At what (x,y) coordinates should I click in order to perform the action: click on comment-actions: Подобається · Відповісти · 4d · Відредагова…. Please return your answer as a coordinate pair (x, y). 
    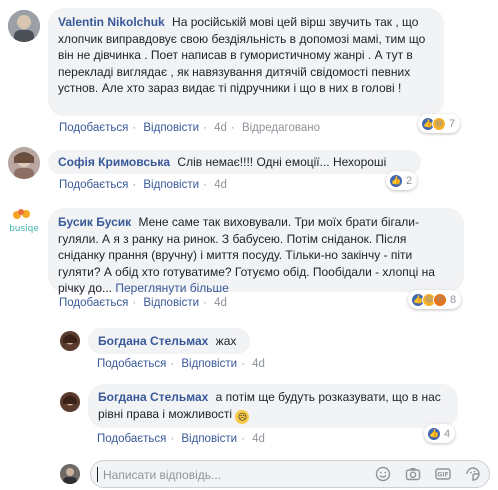
    Looking at the image, I should click on (189, 128).